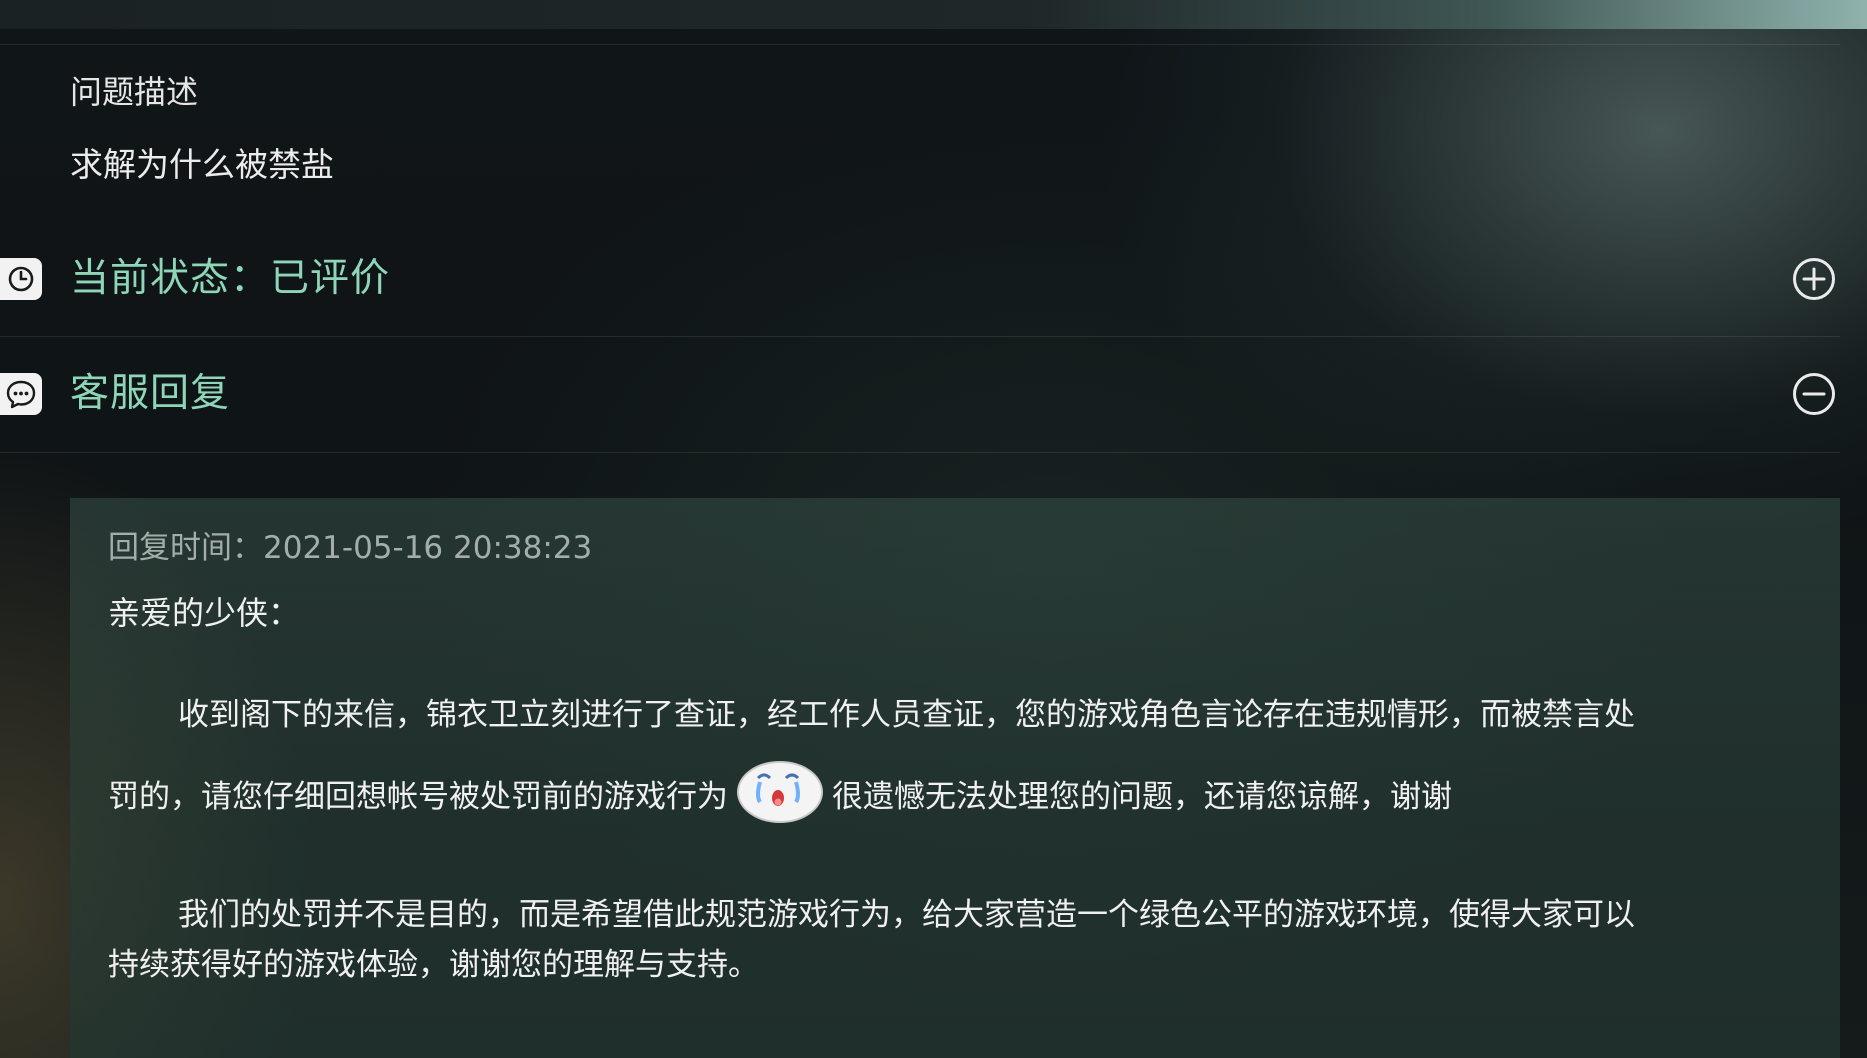 This screenshot has width=1867, height=1058. I want to click on reply-text-segment: 很遗憾无法处理您的问题，还请您谅解，谢谢, so click(1142, 797).